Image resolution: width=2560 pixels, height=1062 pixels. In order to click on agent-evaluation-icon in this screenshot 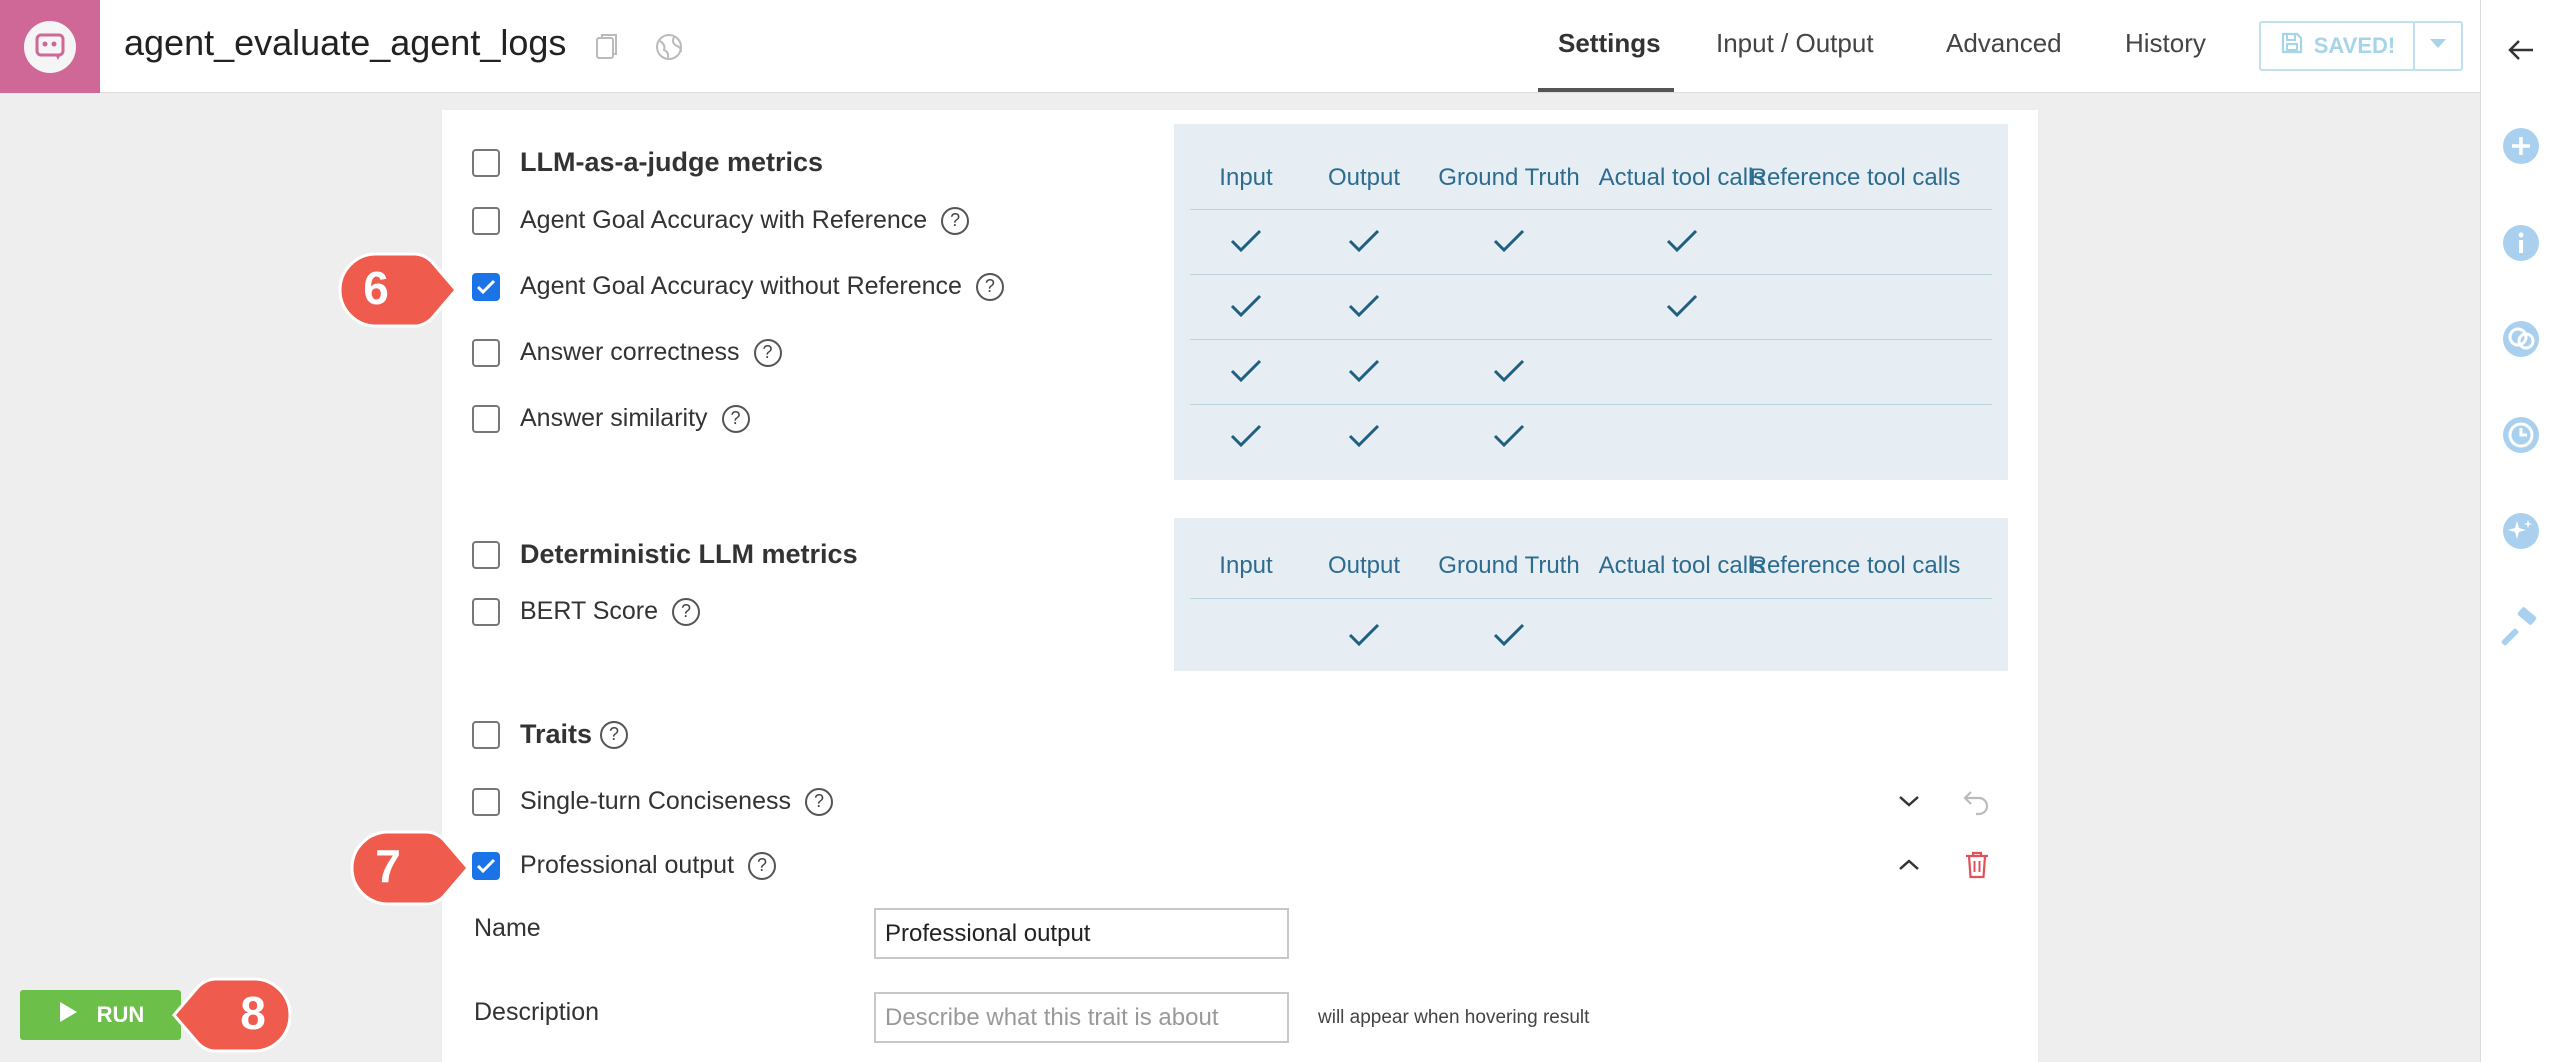, I will do `click(50, 46)`.